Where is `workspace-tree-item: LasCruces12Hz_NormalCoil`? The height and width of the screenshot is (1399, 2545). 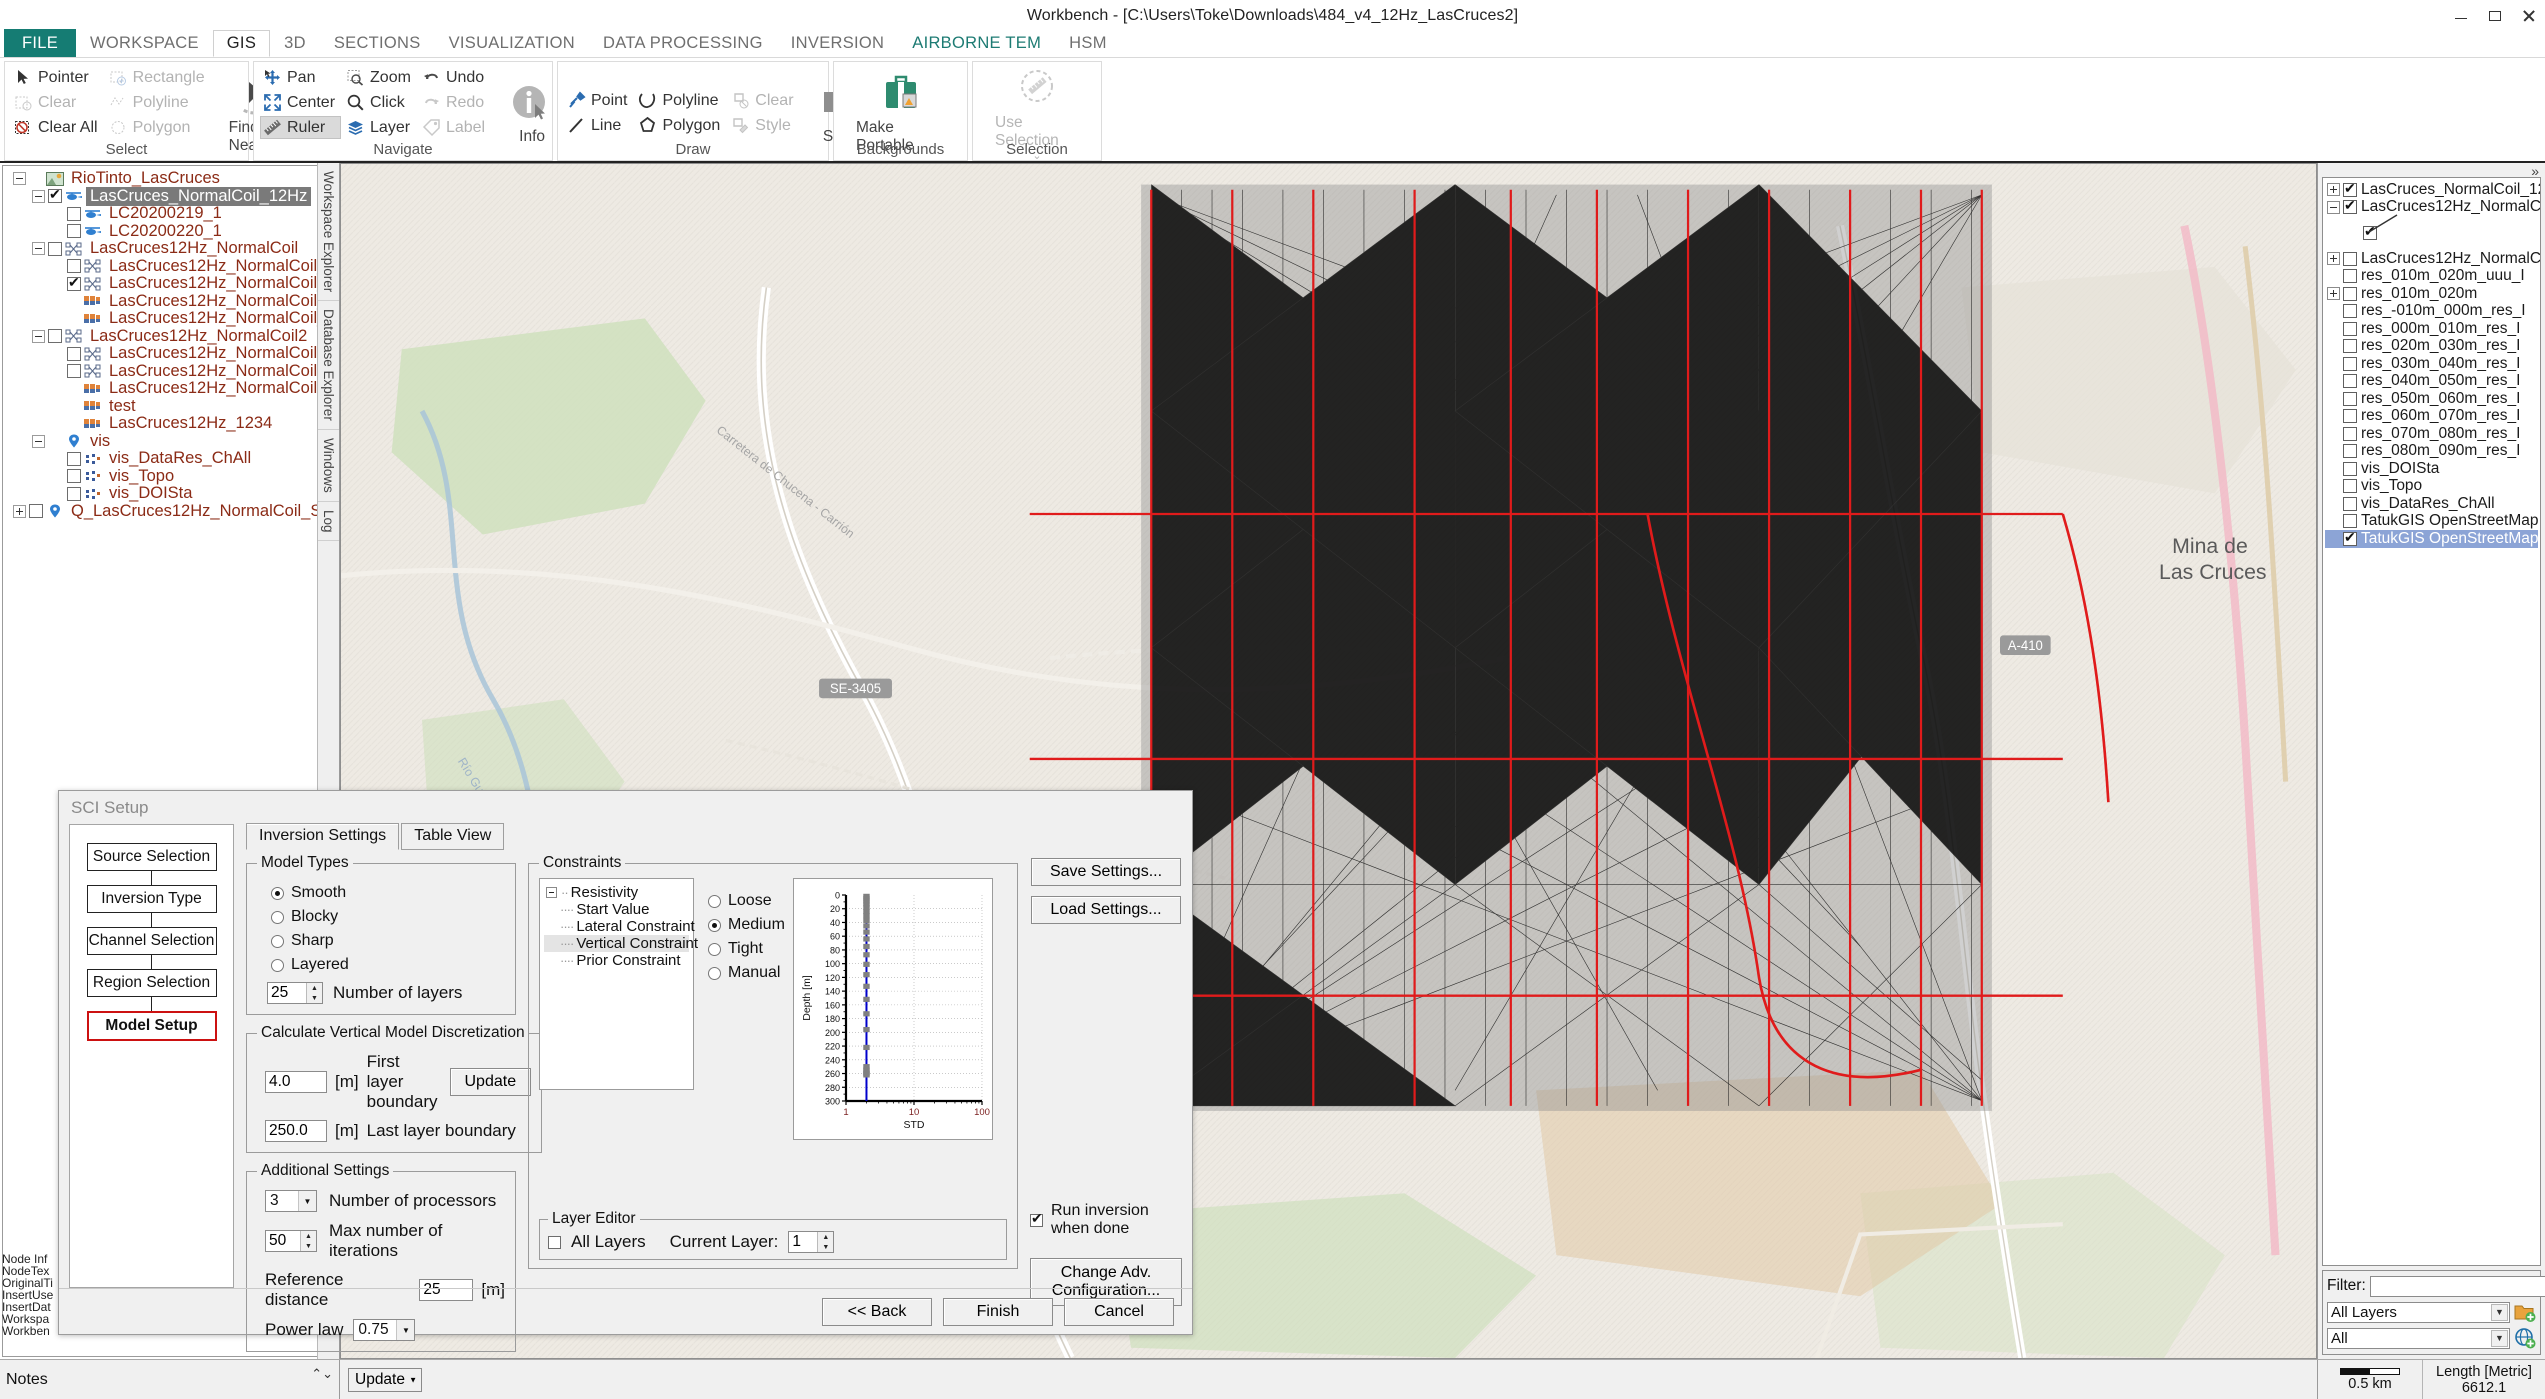
workspace-tree-item: LasCruces12Hz_NormalCoil is located at coordinates (170, 248).